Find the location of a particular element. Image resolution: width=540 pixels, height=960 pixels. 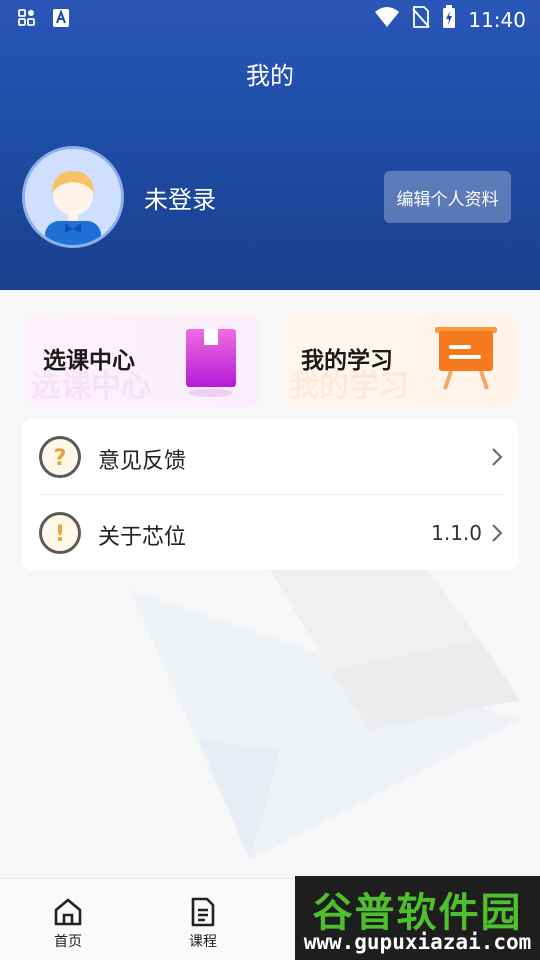

avatar is located at coordinates (73, 197).